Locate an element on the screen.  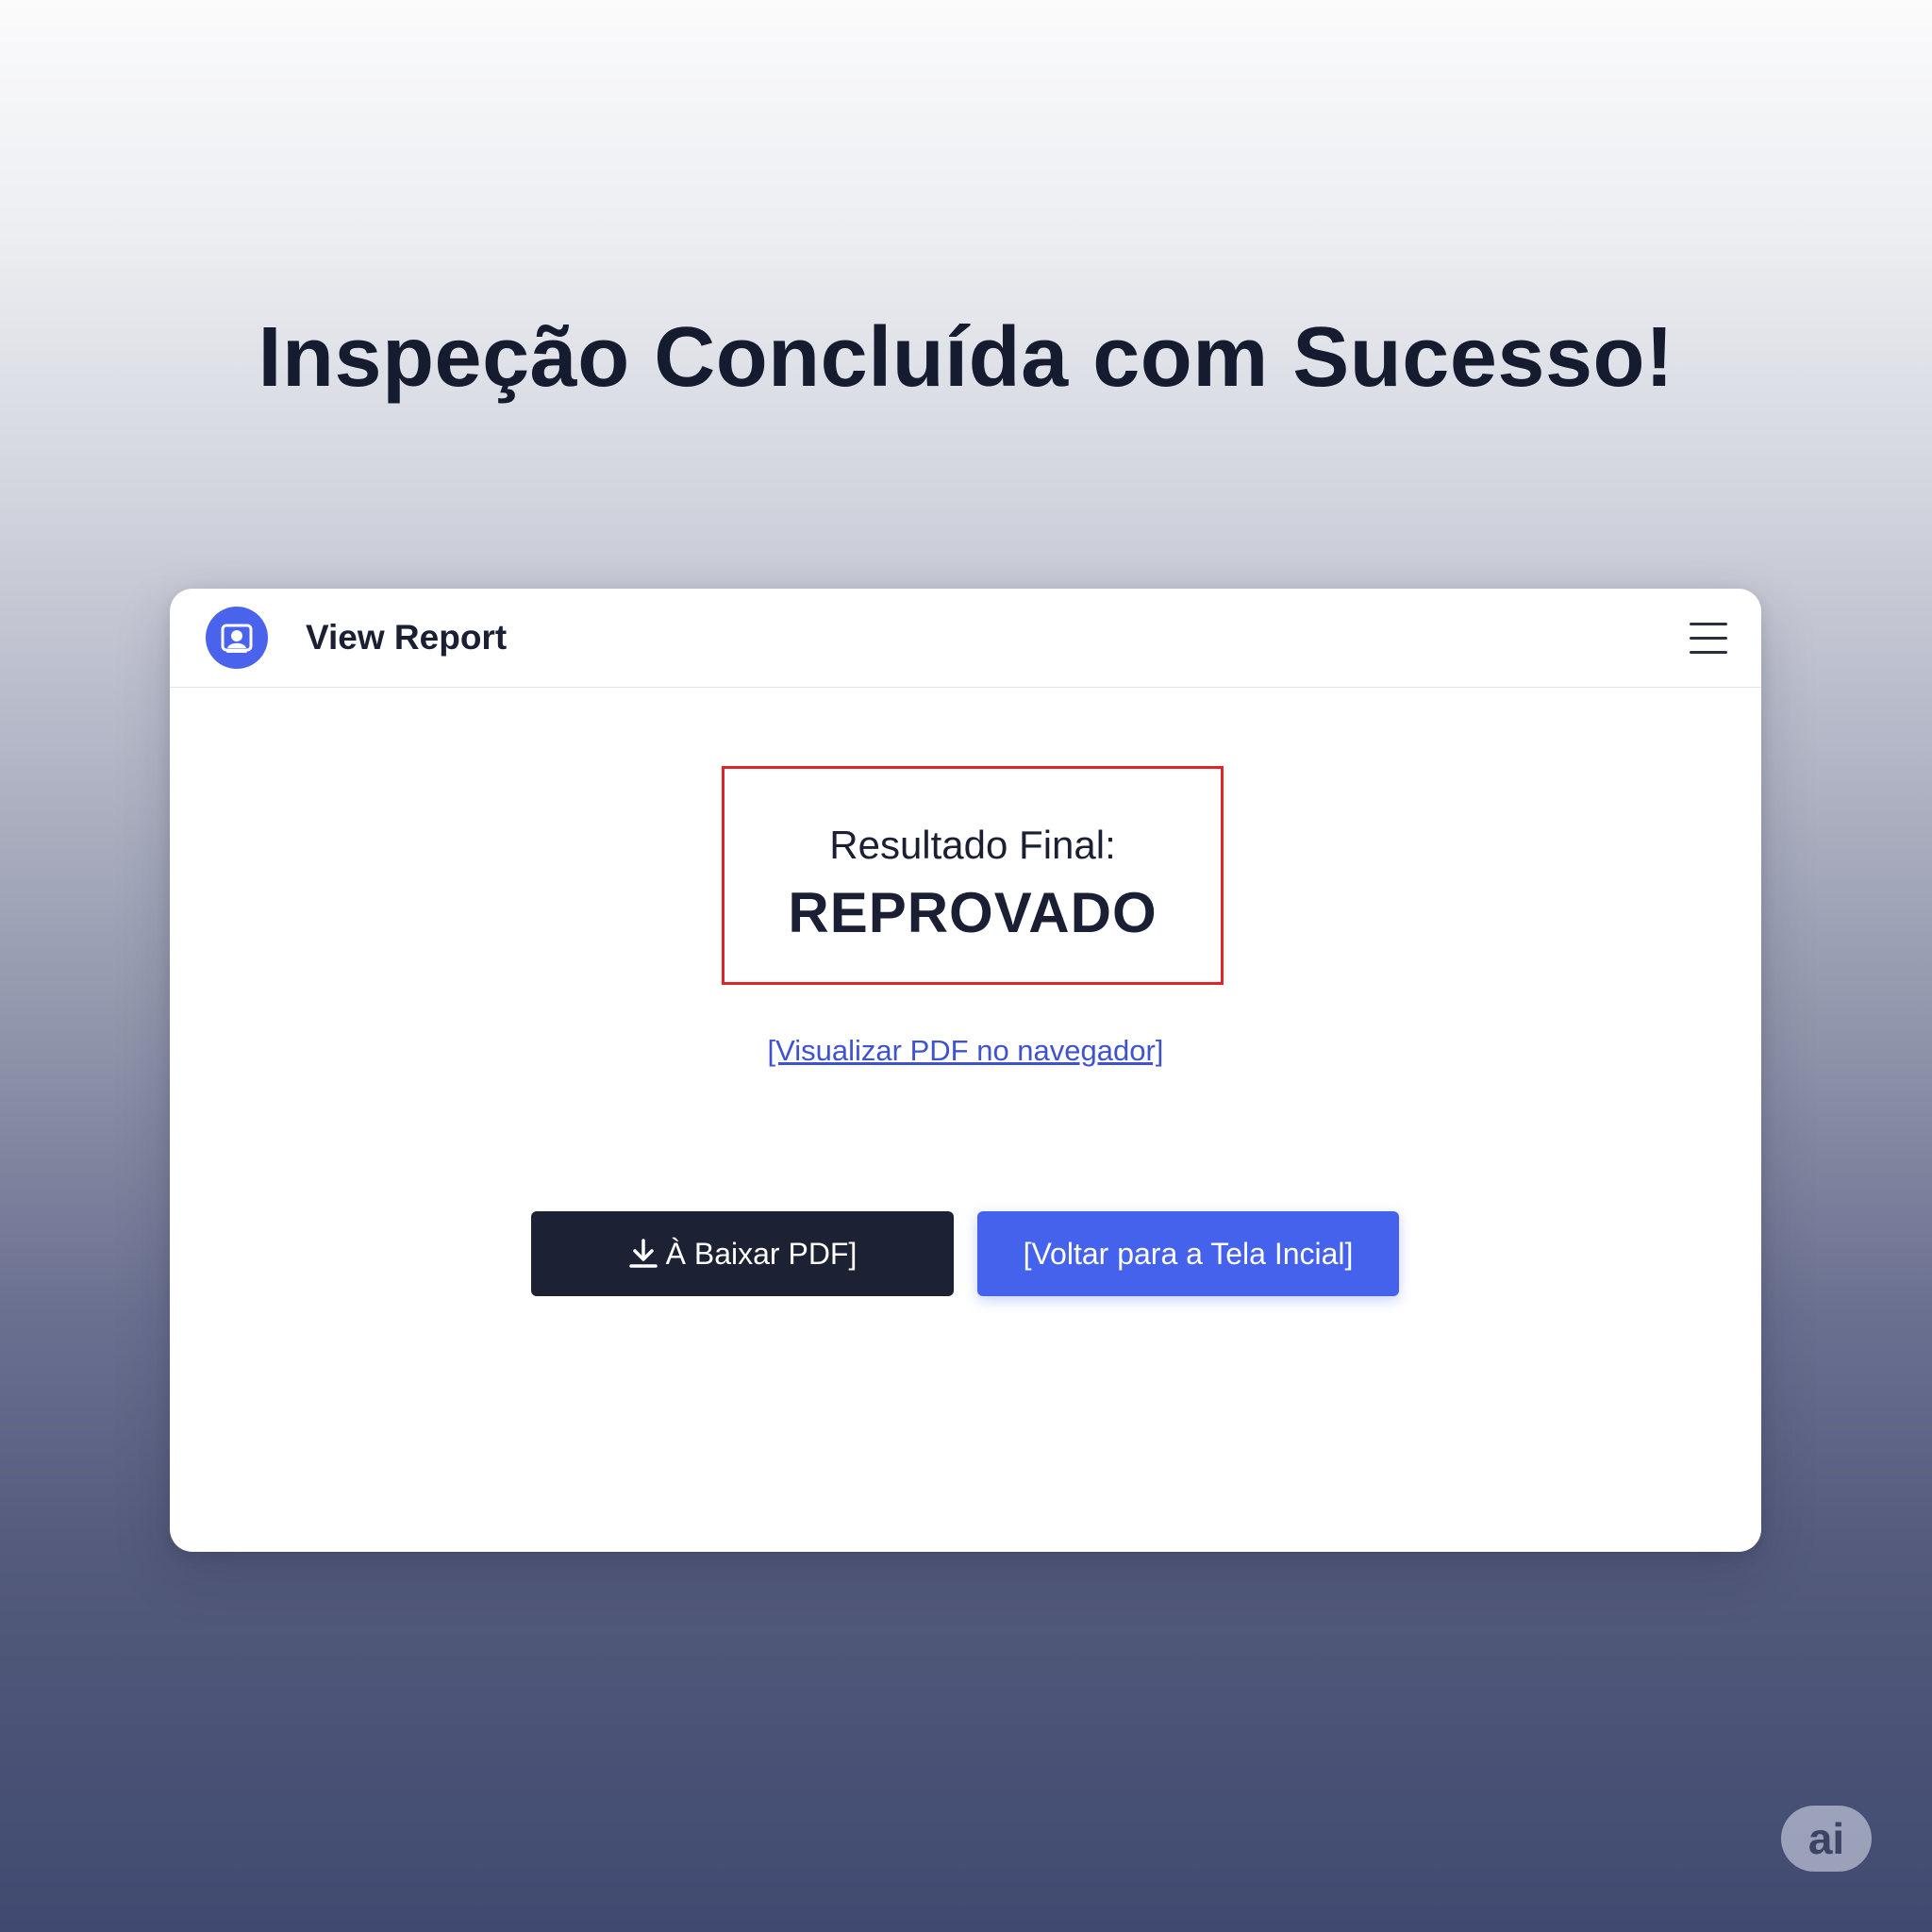
page-headline: Inspeção Concluída com Sucesso! is located at coordinates (966, 358).